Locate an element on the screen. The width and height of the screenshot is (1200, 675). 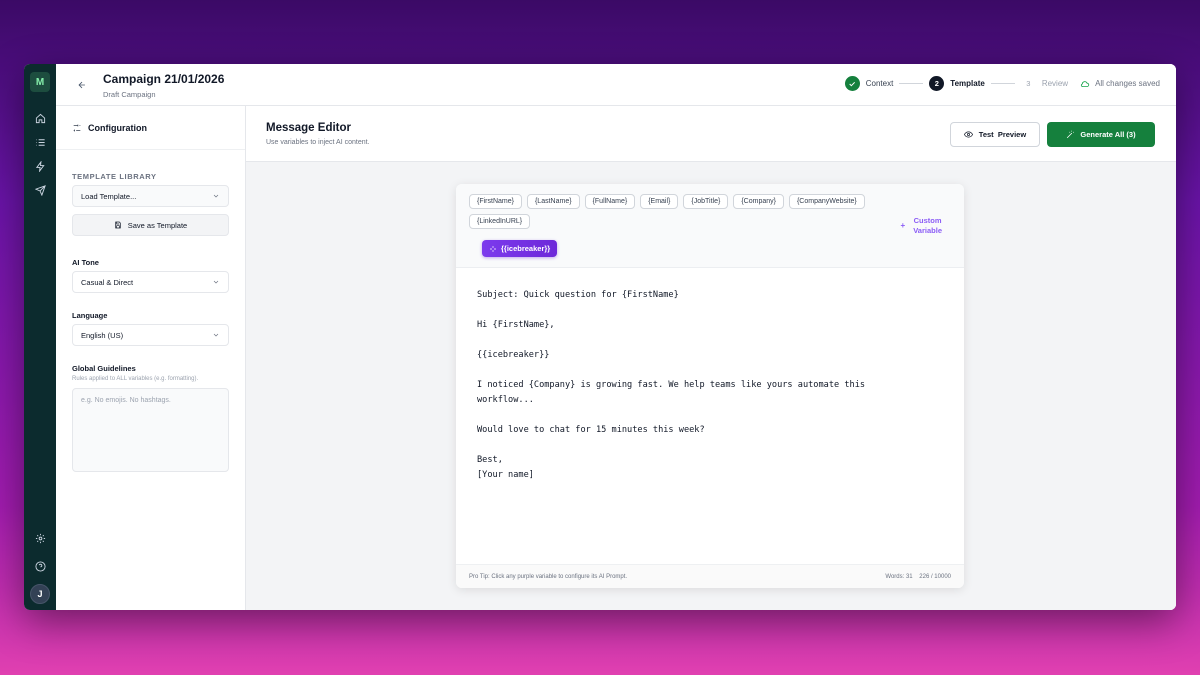
campaign-title-block: Campaign 21/01/2026 Draft Campaign is located at coordinates (163, 85).